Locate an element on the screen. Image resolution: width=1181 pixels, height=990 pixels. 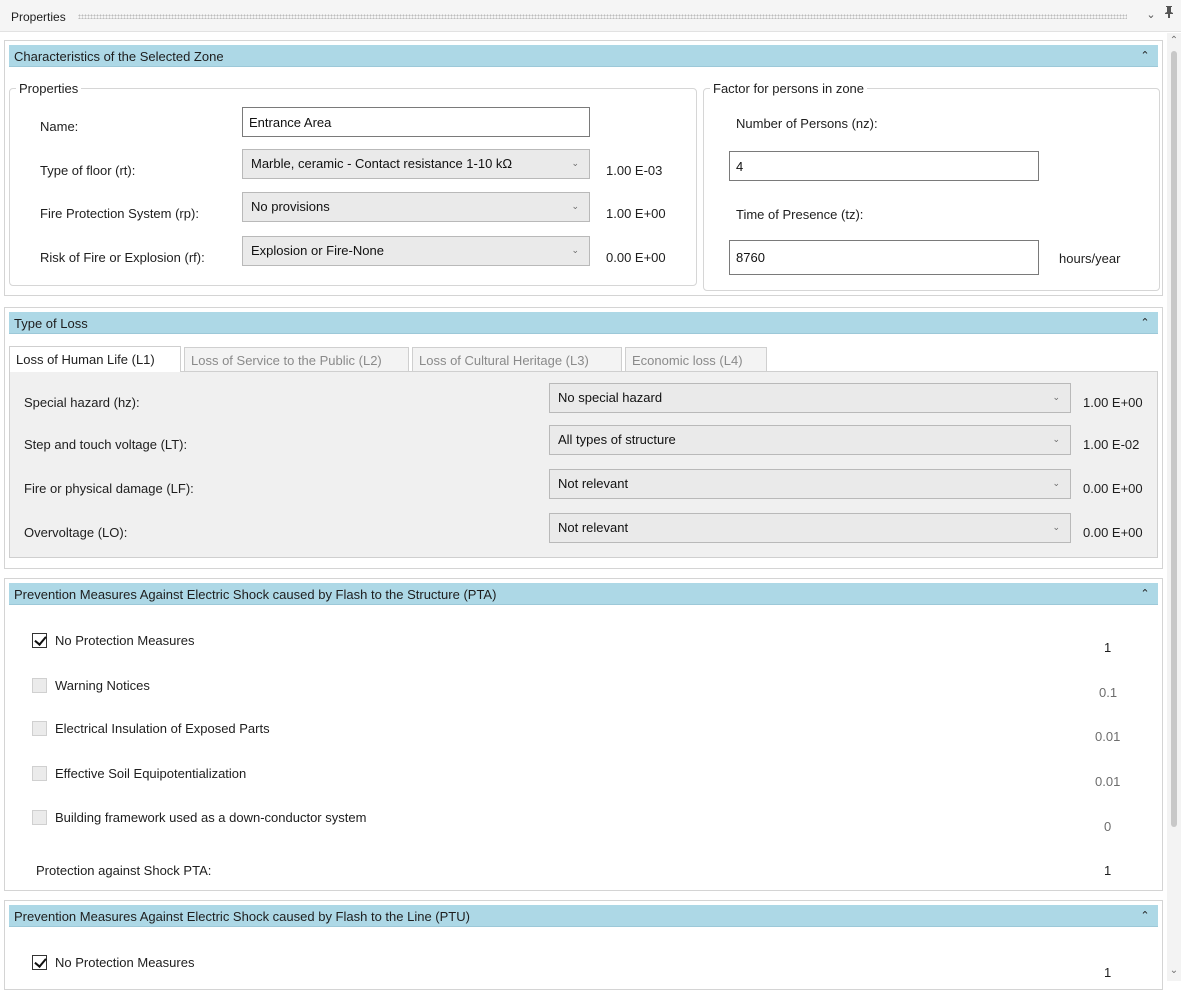
time-presence-input: 8760 is located at coordinates (884, 257).